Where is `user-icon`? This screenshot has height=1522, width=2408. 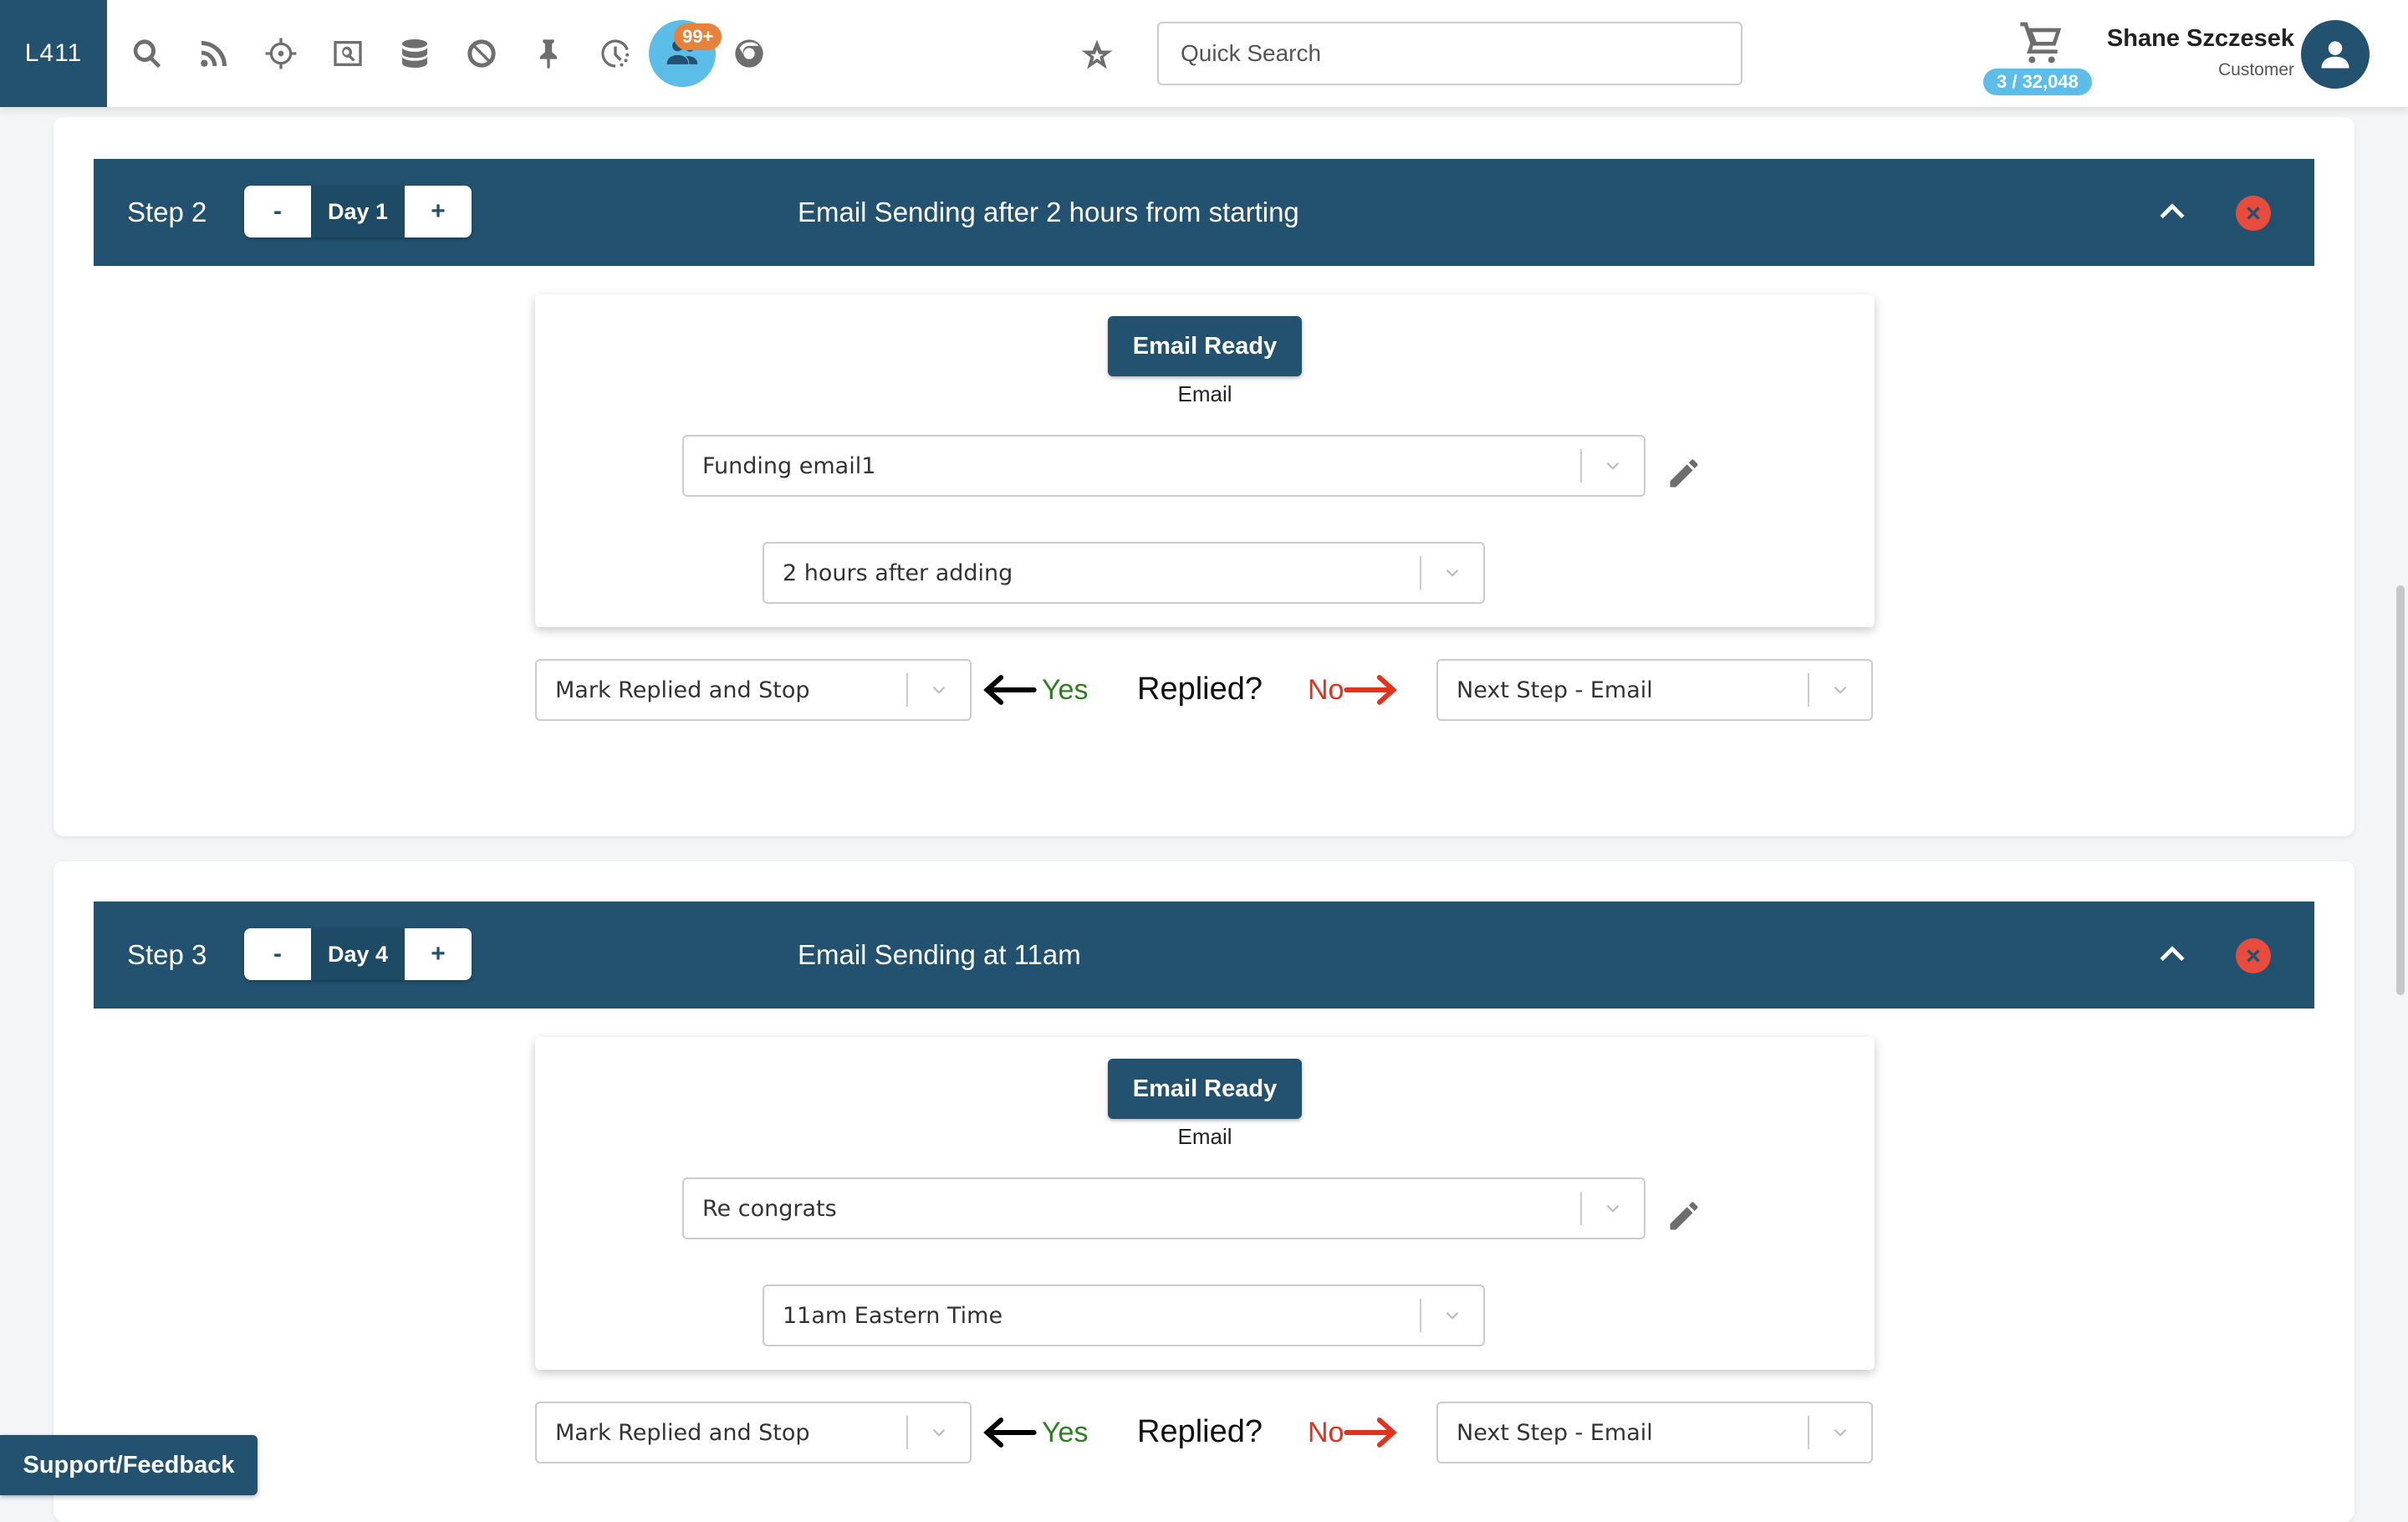
user-icon is located at coordinates (2335, 55).